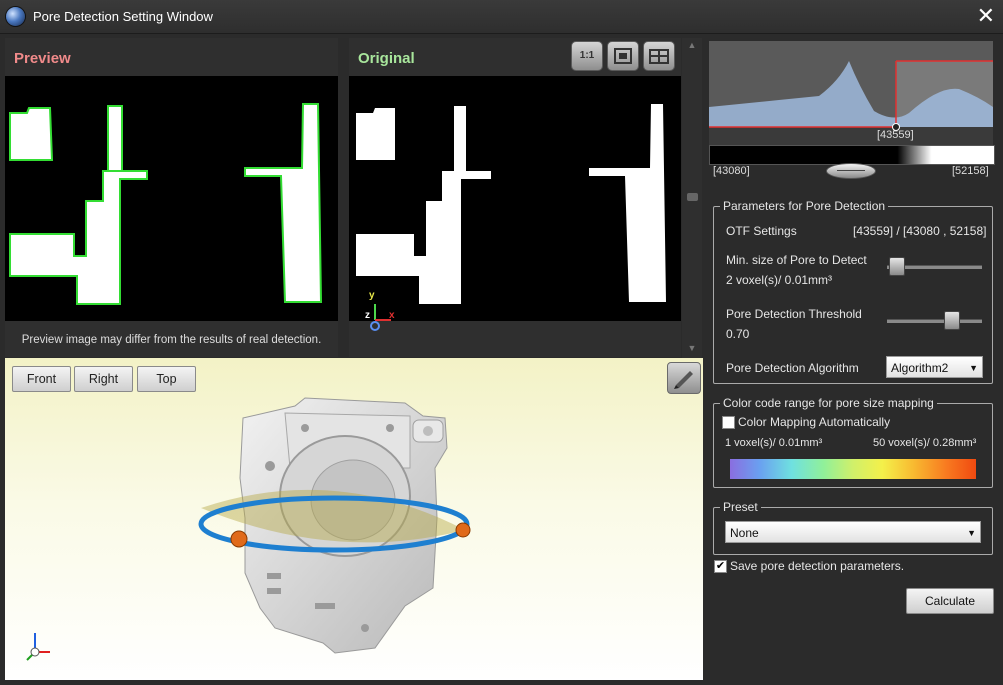 This screenshot has width=1003, height=685. What do you see at coordinates (774, 443) in the screenshot?
I see `color-min-label: 1 voxel(s)/ 0.01mm³` at bounding box center [774, 443].